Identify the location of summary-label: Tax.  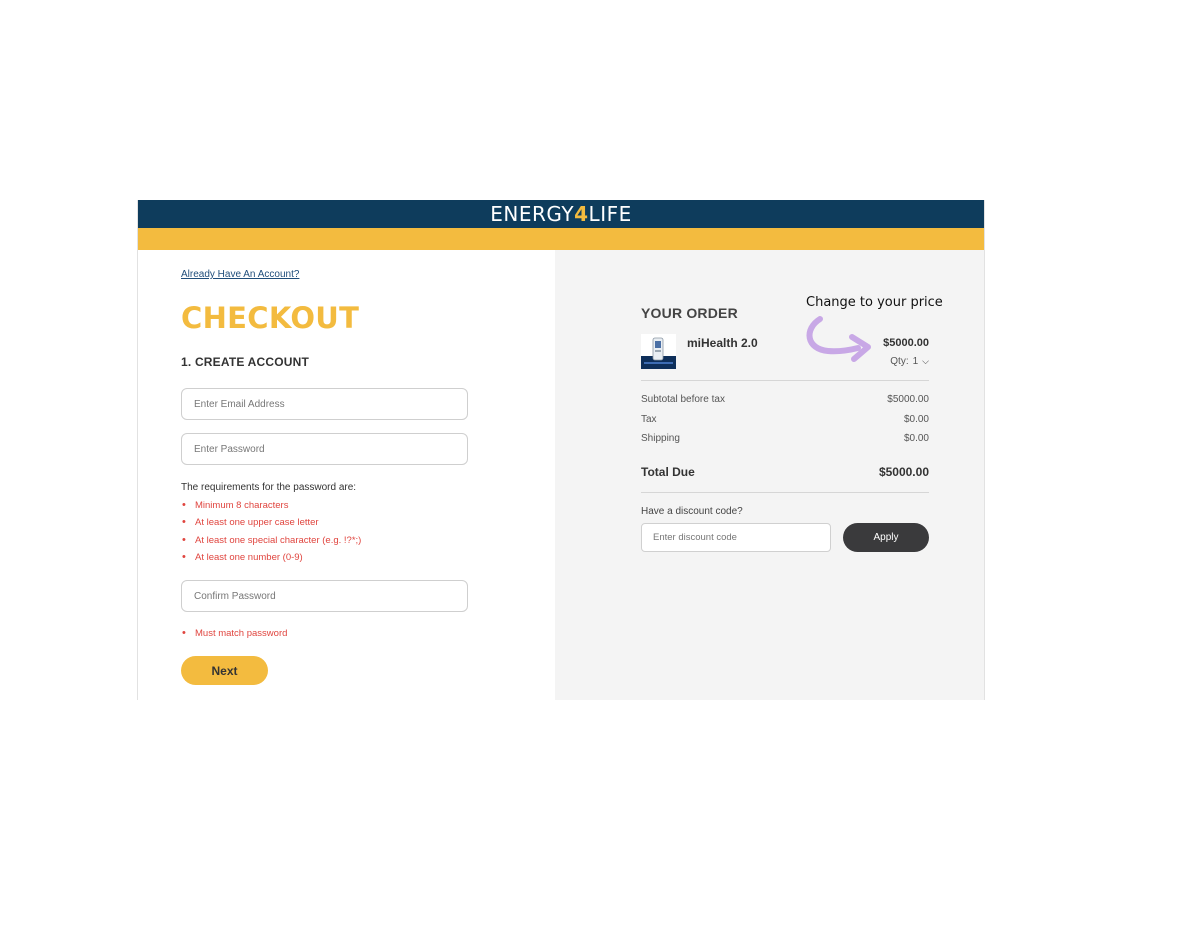
(649, 419).